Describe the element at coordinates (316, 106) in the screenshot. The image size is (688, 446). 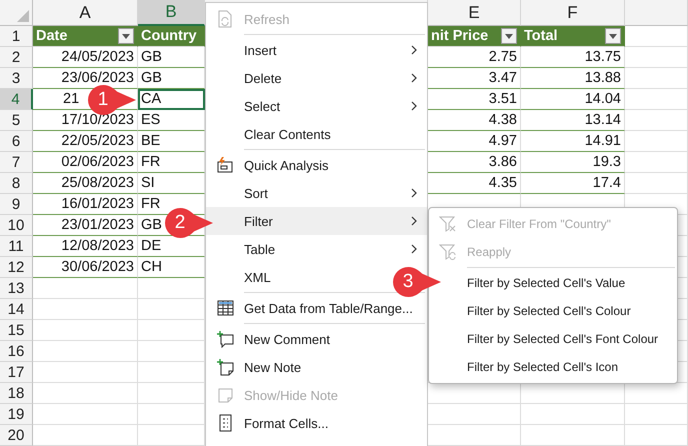
I see `menu-item: Select` at that location.